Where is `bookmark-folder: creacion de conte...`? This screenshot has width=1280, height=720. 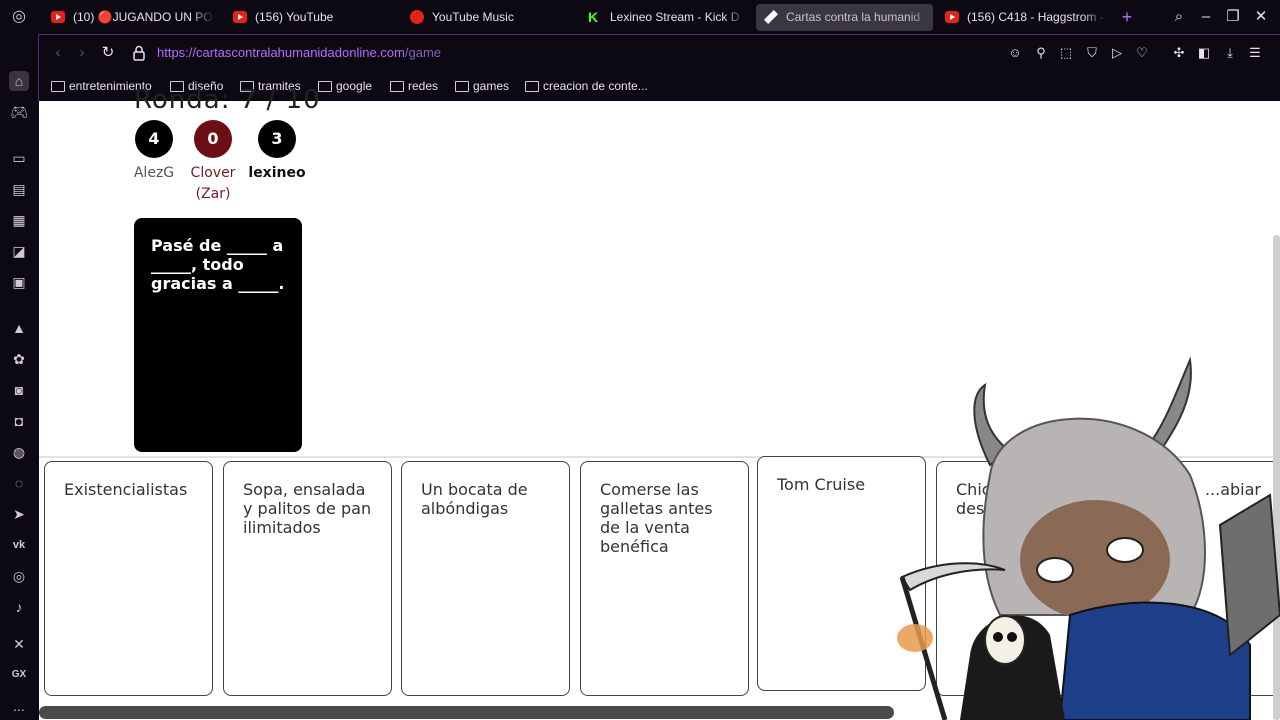
bookmark-folder: creacion de conte... is located at coordinates (586, 86).